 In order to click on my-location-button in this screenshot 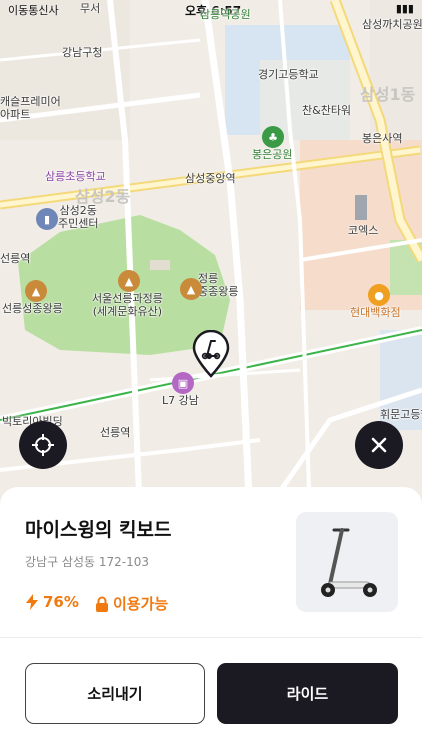, I will do `click(43, 445)`.